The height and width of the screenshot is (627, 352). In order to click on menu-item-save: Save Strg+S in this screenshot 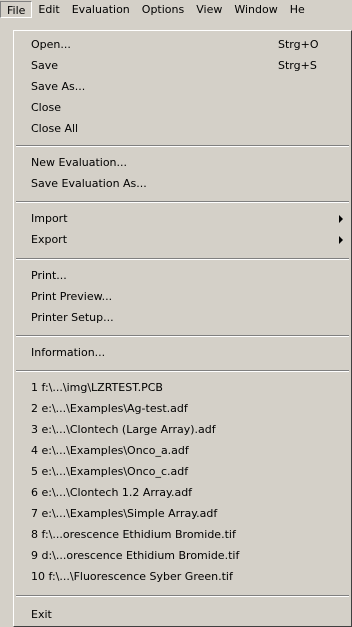, I will do `click(182, 66)`.